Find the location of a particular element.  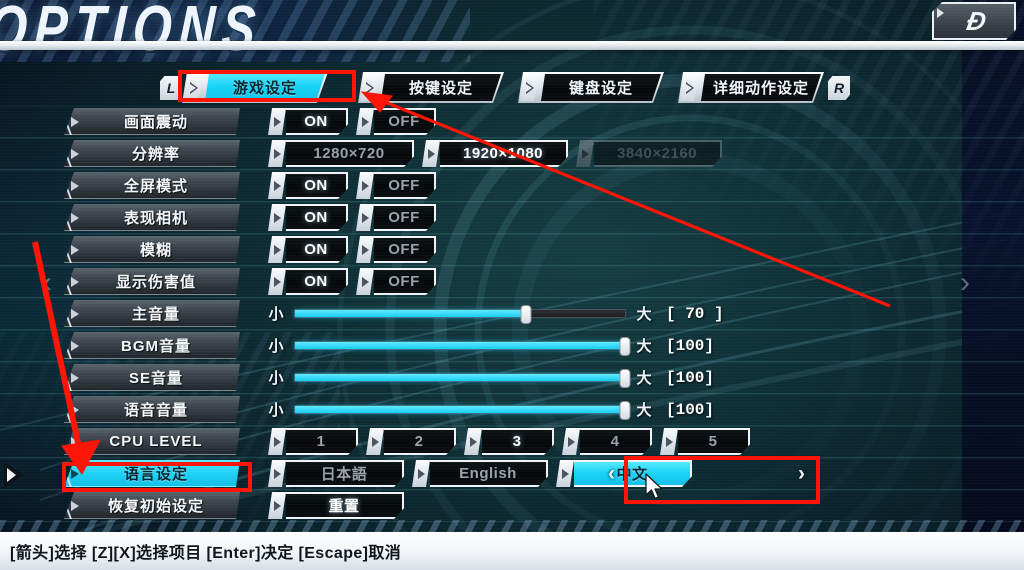

option-label: 日本語 is located at coordinates (345, 473).